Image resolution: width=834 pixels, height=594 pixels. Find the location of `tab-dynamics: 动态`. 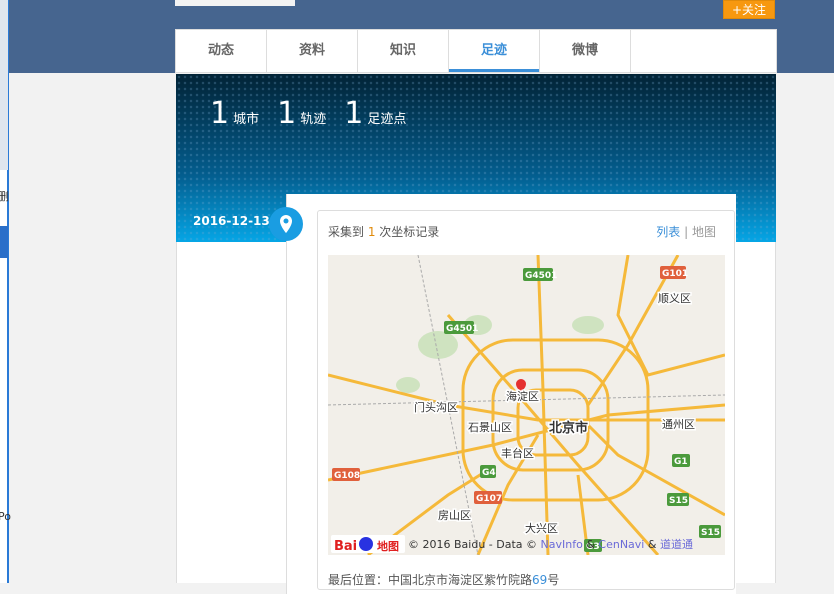

tab-dynamics: 动态 is located at coordinates (221, 51).